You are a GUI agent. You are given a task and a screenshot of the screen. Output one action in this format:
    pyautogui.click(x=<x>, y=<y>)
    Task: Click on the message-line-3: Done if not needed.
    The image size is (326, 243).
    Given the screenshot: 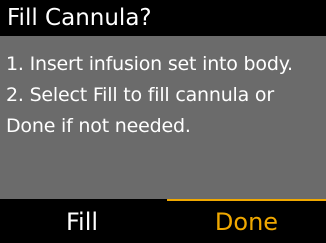 What is the action you would take?
    pyautogui.click(x=98, y=126)
    